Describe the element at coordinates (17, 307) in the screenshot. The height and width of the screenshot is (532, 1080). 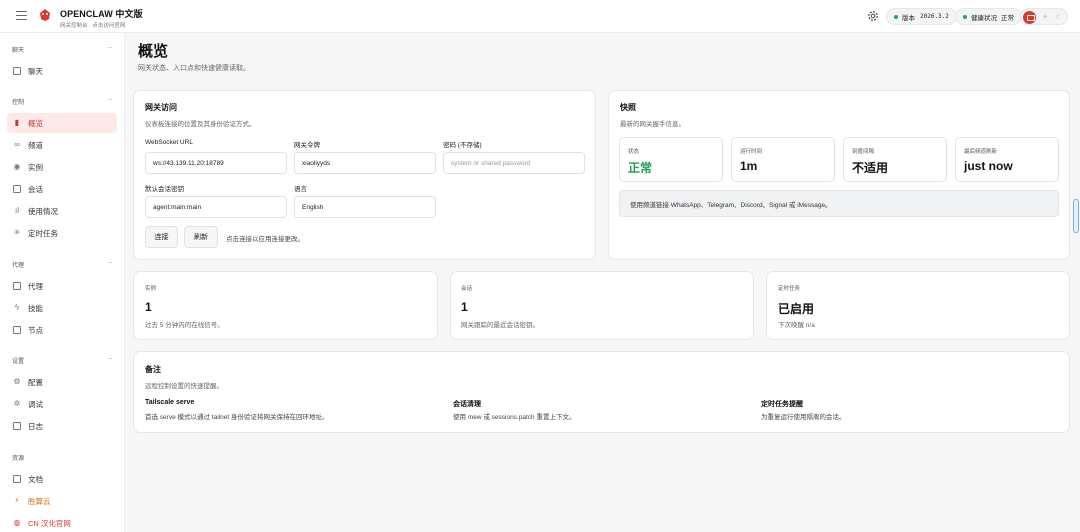
I see `zap-icon: ϟ` at that location.